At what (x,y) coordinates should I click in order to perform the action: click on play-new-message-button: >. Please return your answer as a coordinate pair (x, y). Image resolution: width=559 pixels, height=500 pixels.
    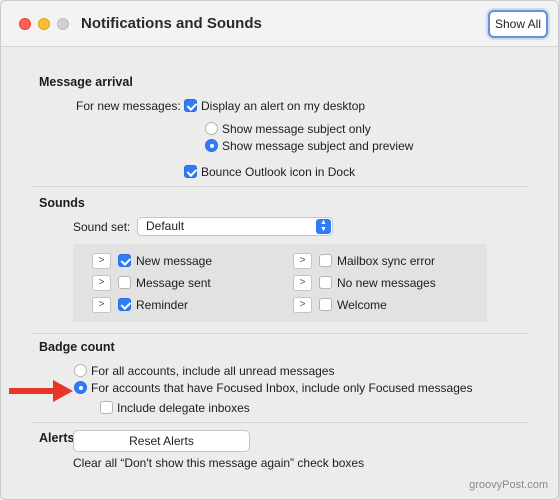
    Looking at the image, I should click on (101, 261).